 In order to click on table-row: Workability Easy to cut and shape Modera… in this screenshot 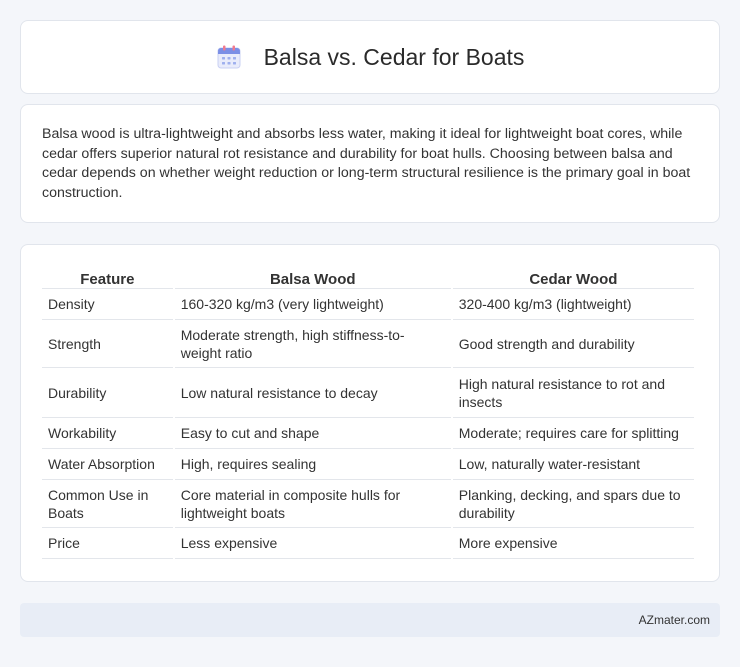, I will do `click(368, 433)`.